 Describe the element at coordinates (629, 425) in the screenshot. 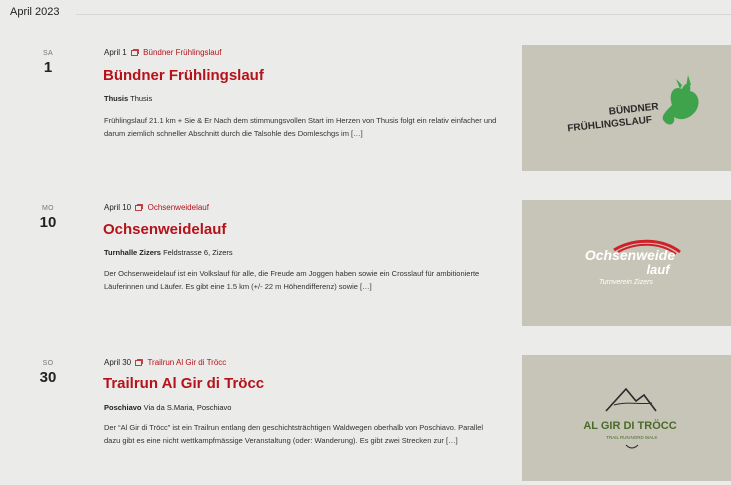

I see `logo-text-line1: AL GIR DI TRÖCC` at that location.